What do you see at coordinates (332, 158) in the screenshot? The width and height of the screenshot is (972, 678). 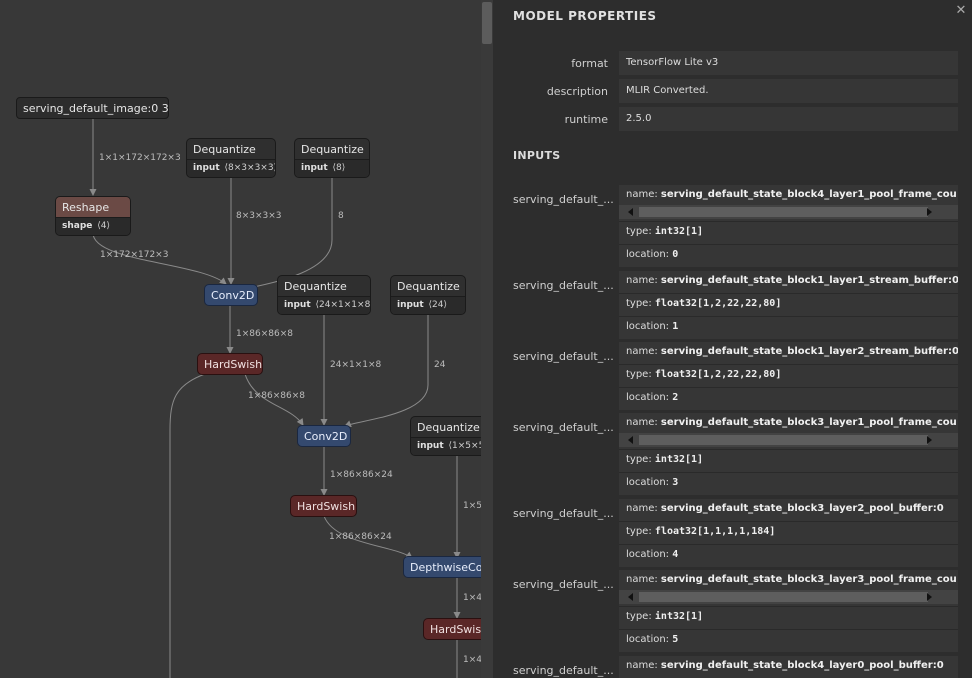 I see `node-dequantize-2: Dequantize input ⟨8⟩` at bounding box center [332, 158].